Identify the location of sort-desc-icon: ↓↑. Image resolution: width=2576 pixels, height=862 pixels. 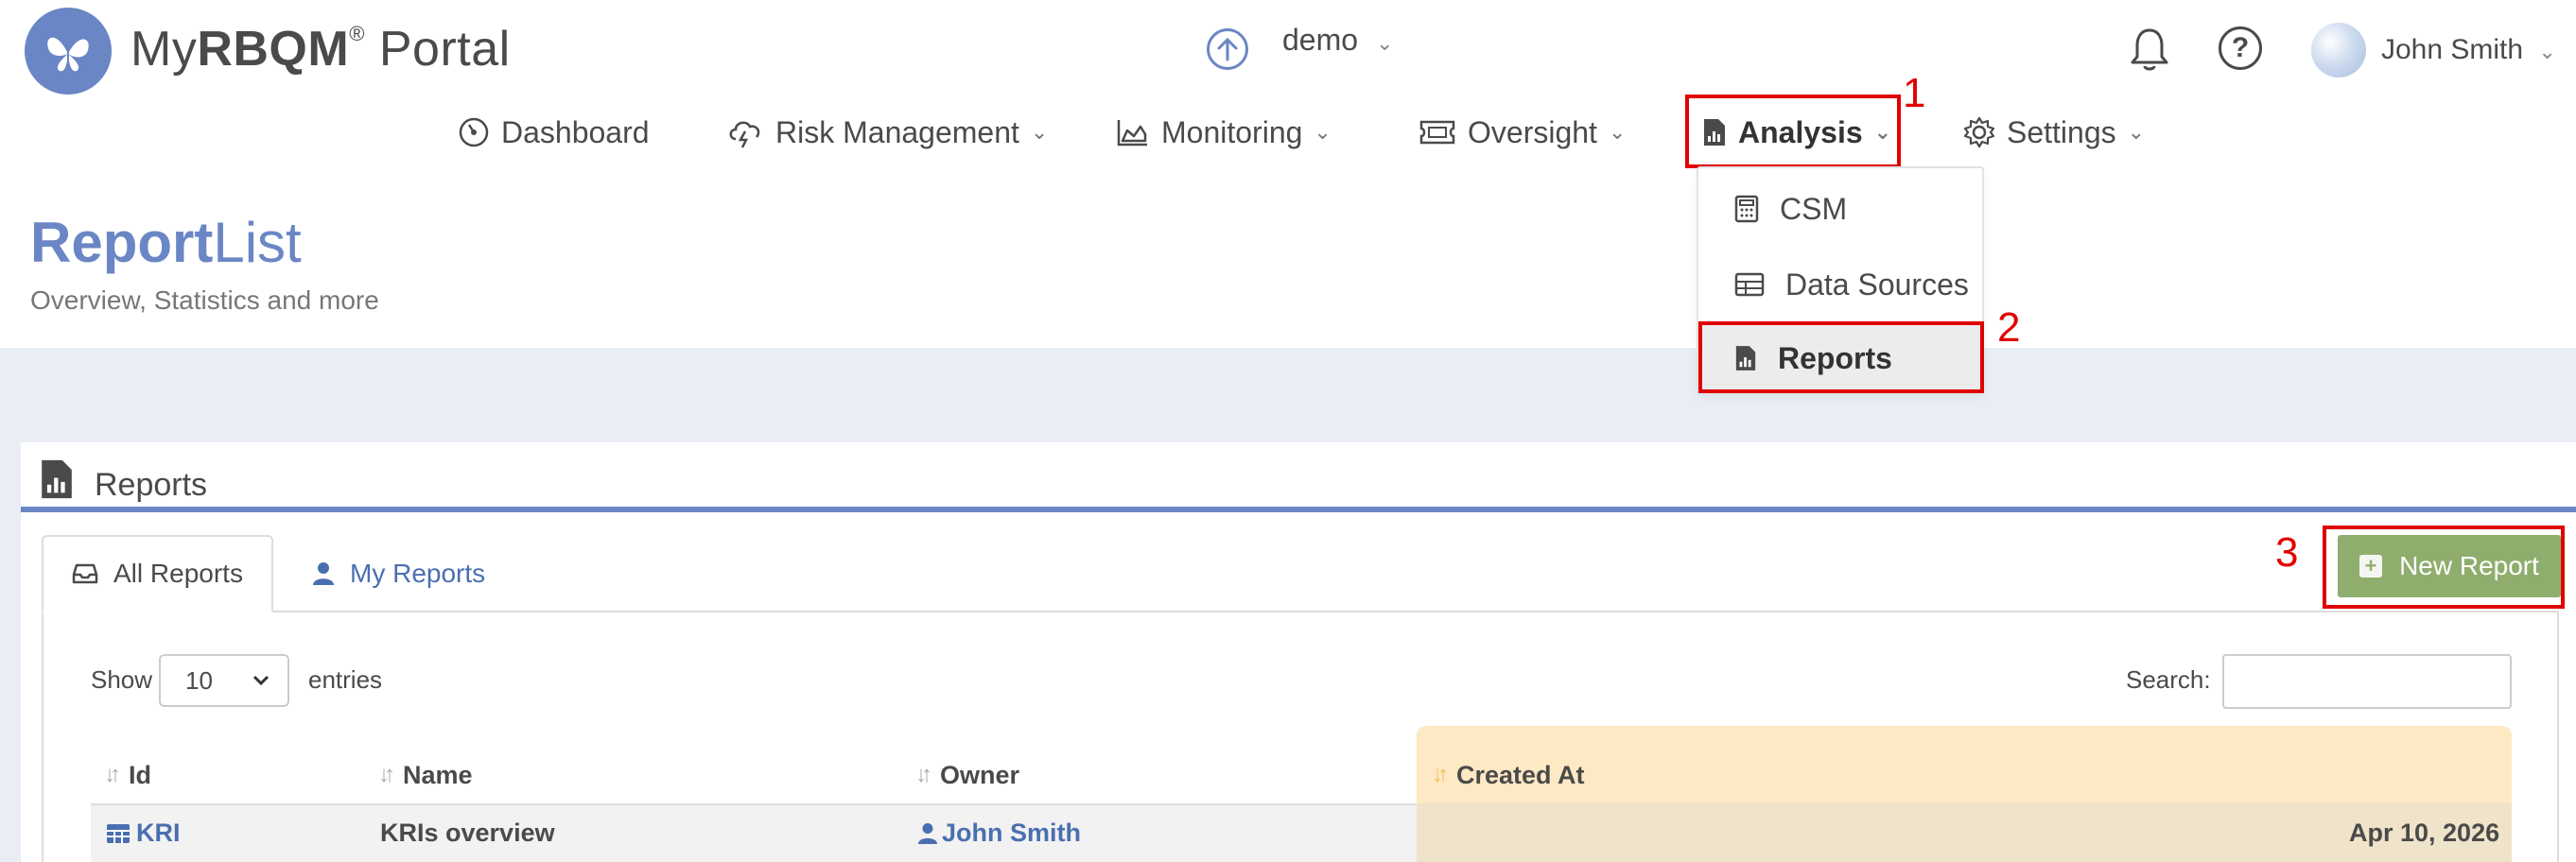
(1440, 775).